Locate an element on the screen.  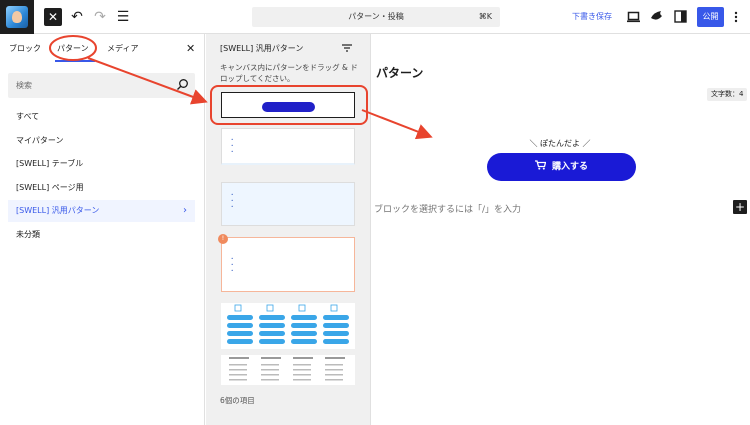
pattern-panel-description: キャンバス内にパターンをドラッグ & ドロップしてください。 is located at coordinates (289, 73).